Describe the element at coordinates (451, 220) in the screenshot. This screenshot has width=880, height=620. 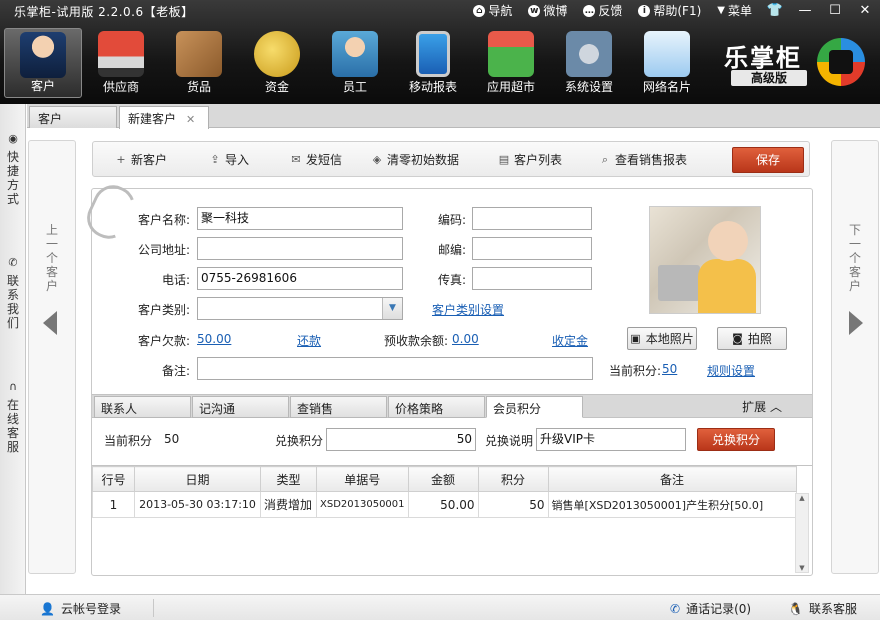
I see `code-label: 编码:` at that location.